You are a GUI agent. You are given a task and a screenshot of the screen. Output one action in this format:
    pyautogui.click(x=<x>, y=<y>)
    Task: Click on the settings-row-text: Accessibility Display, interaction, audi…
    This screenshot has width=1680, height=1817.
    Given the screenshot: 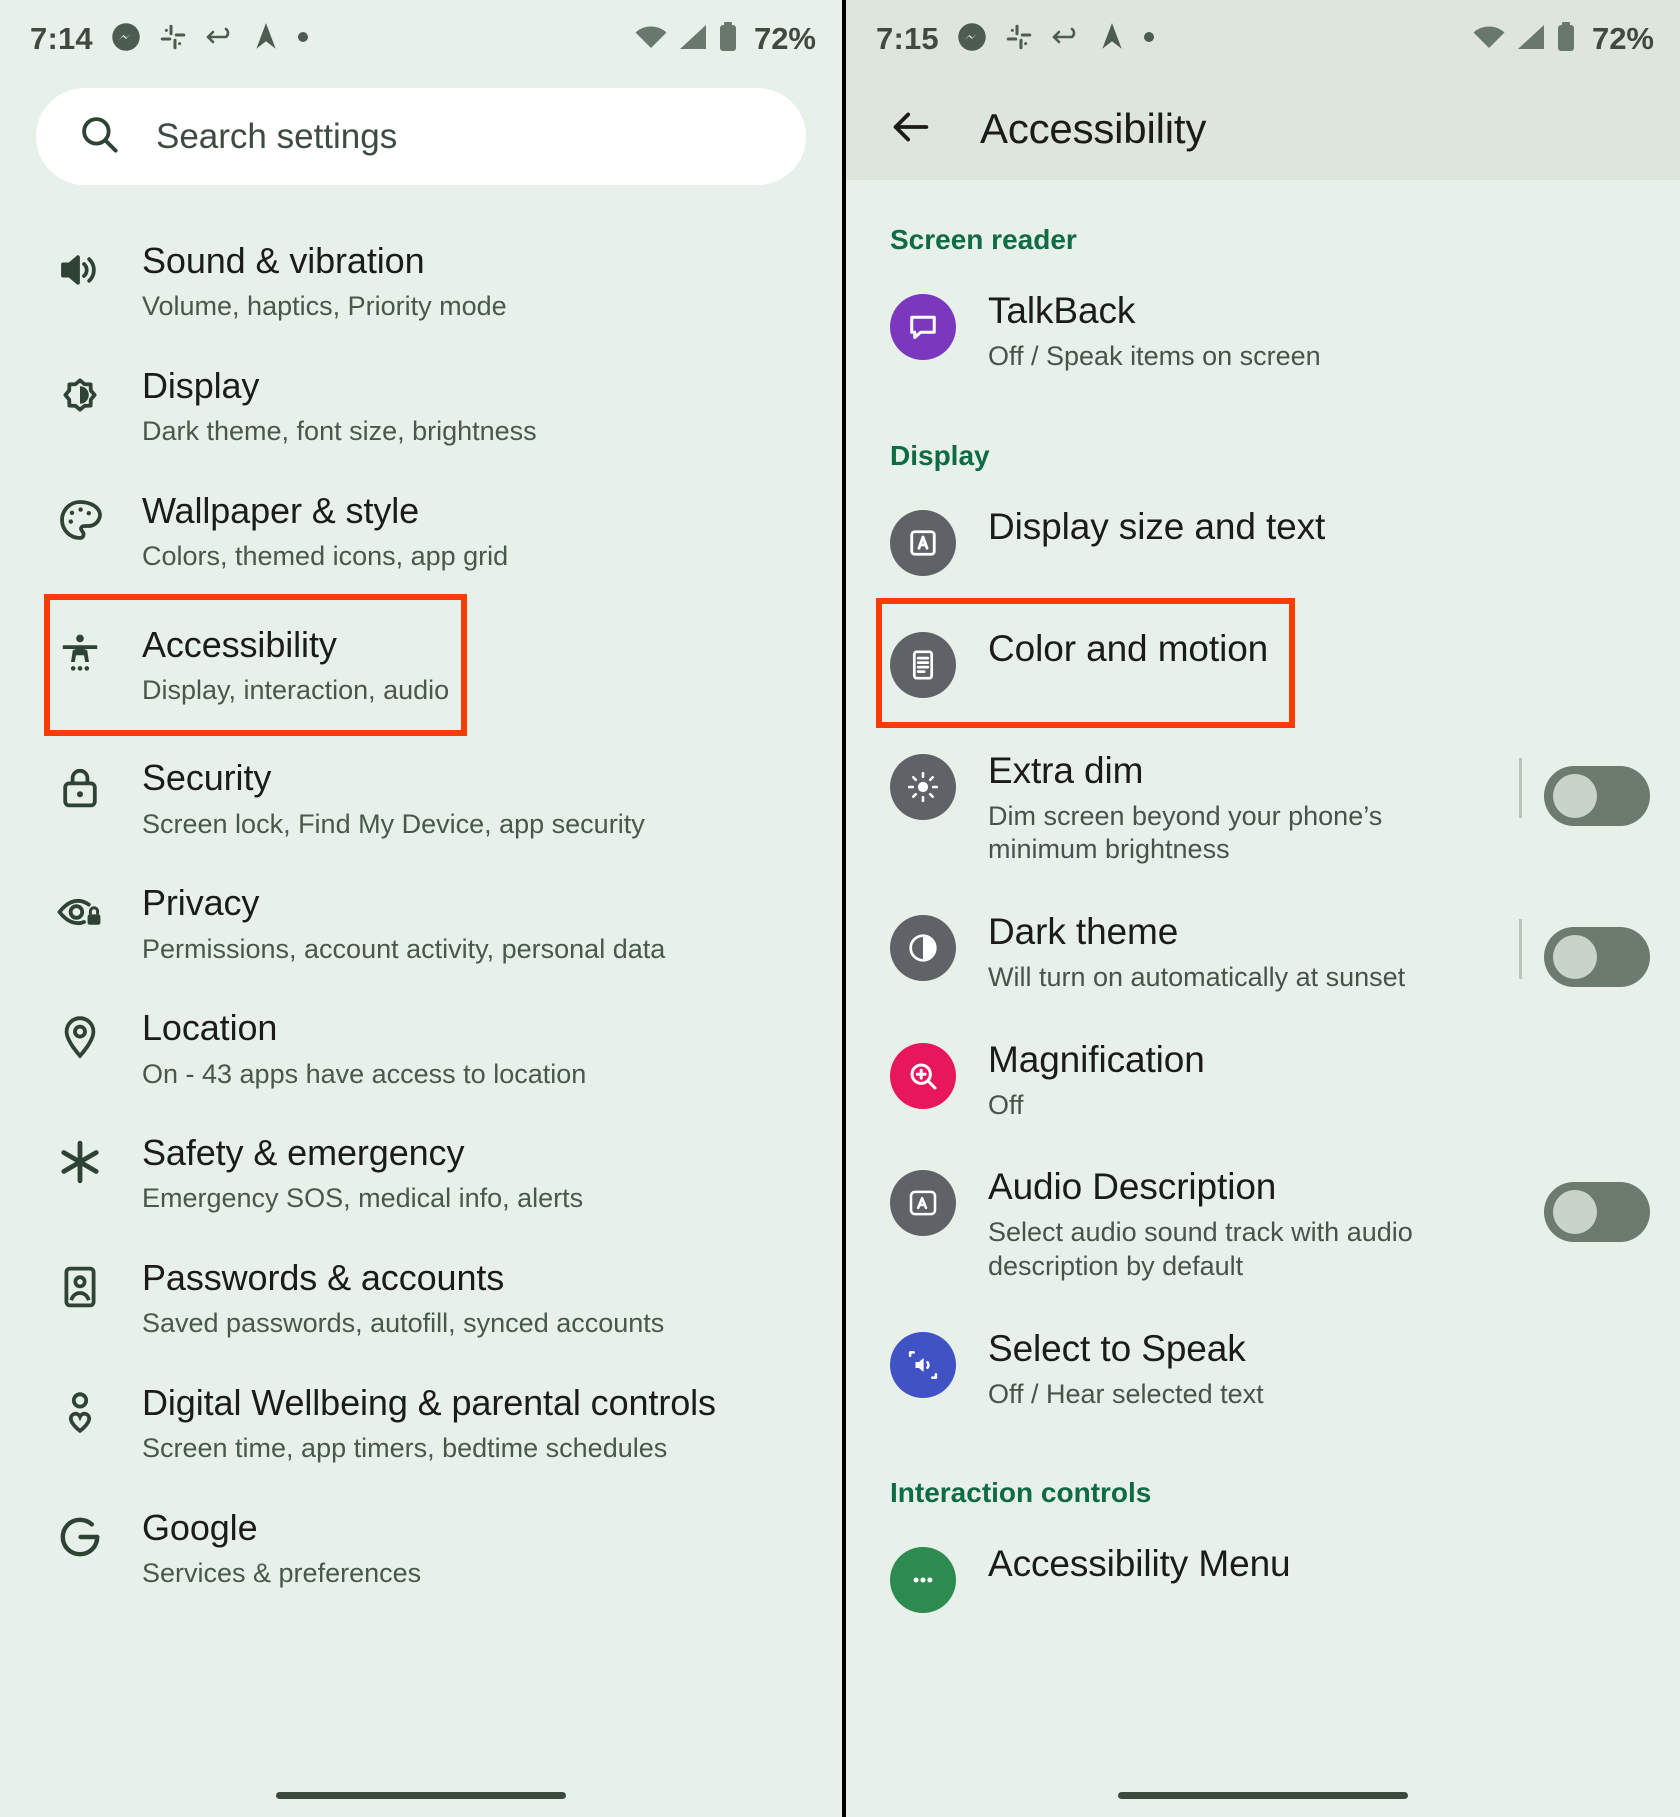 What is the action you would take?
    pyautogui.click(x=282, y=665)
    